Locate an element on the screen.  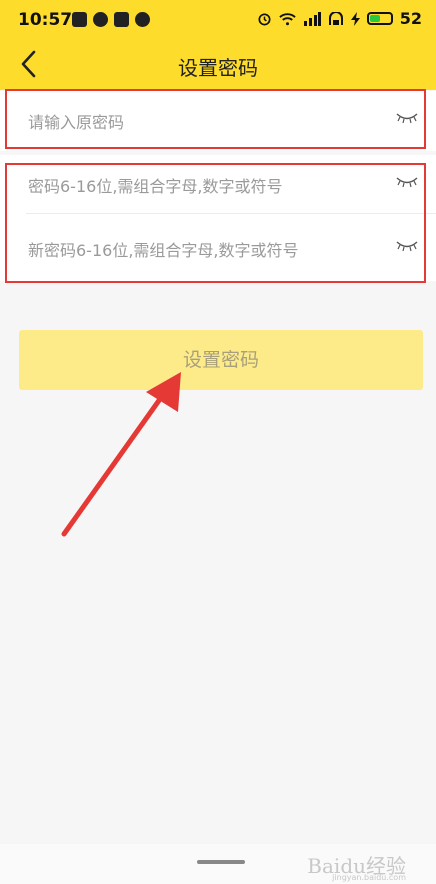
signal-icon is located at coordinates (312, 18).